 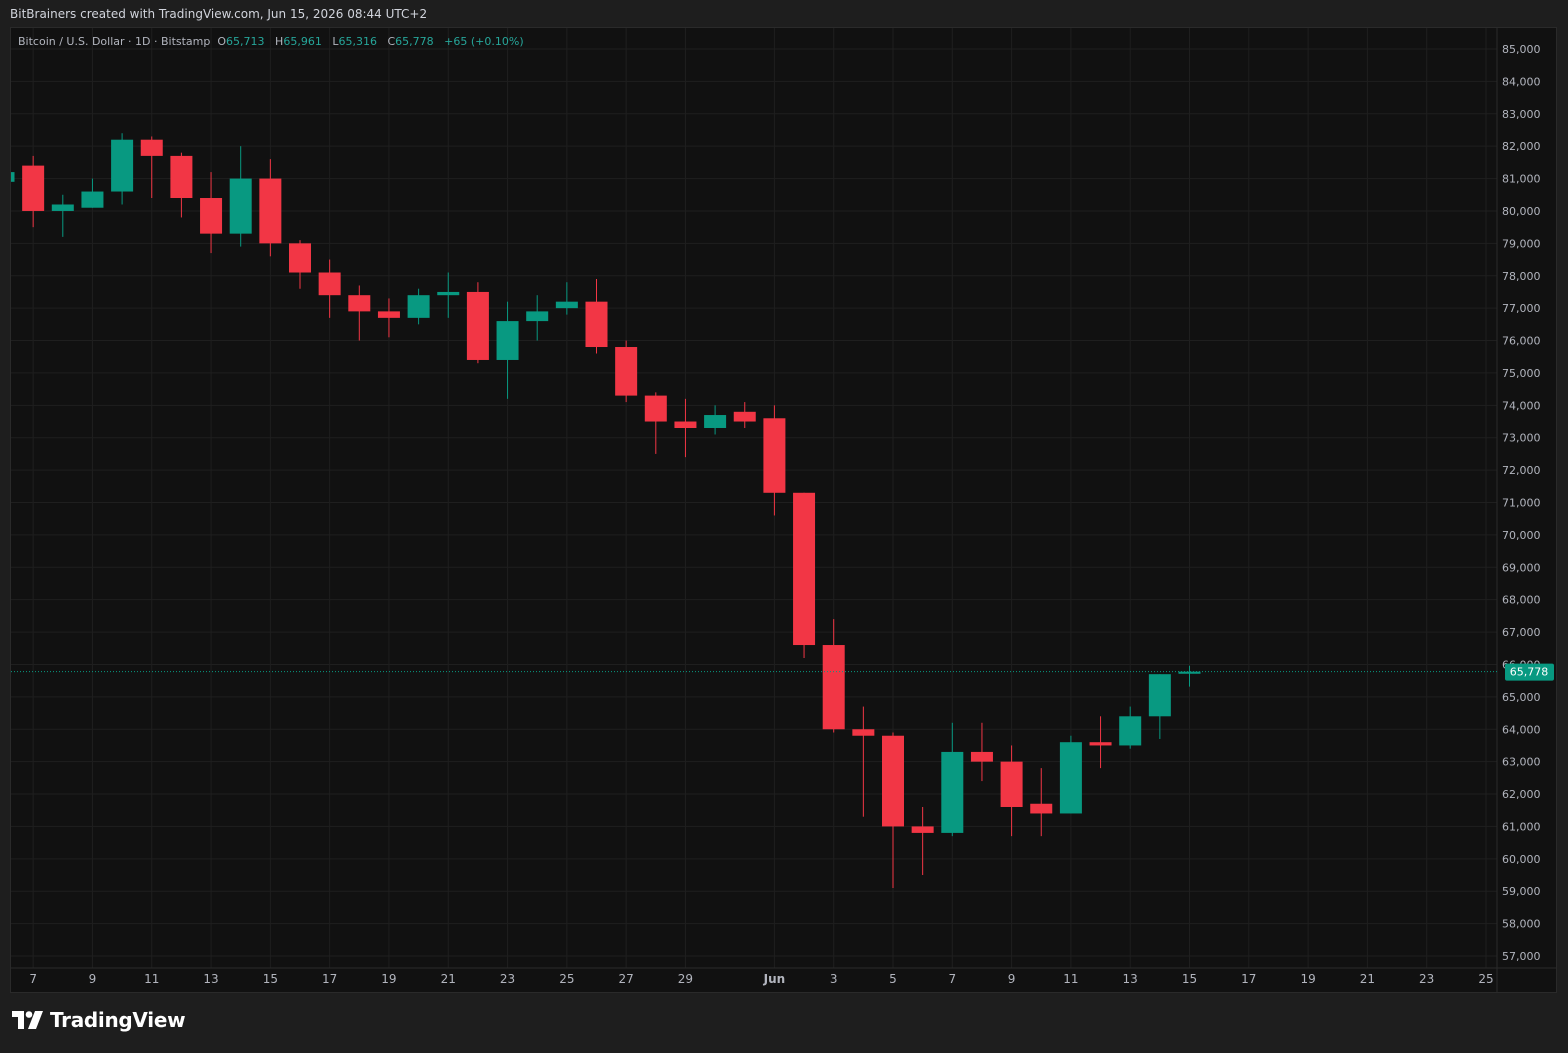 I want to click on y-tick-label: 77,000, so click(x=1521, y=308).